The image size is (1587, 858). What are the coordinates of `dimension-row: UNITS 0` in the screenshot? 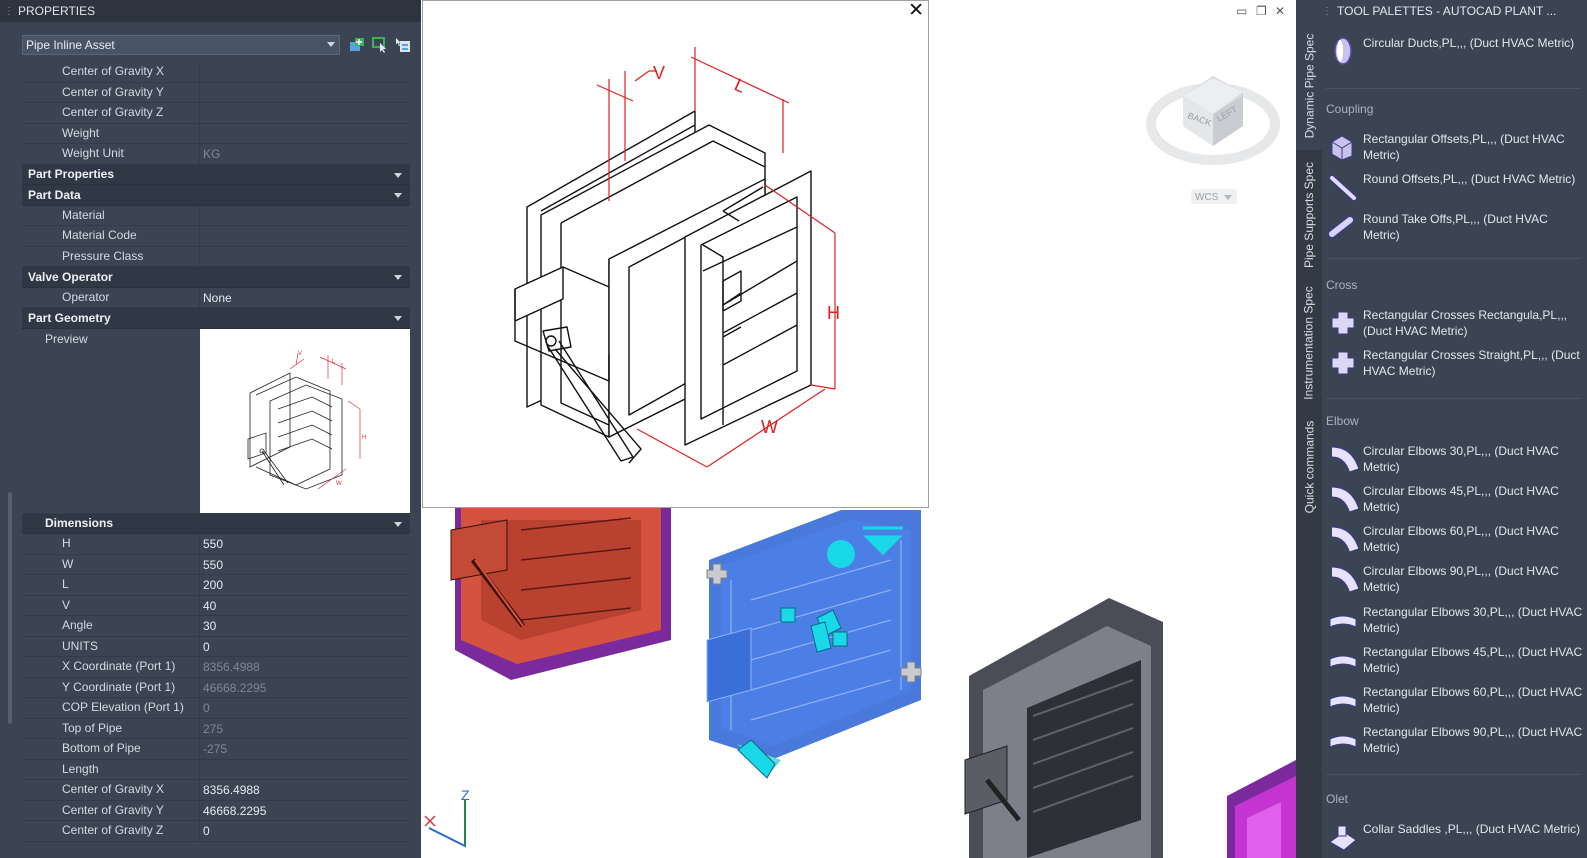 It's located at (216, 646).